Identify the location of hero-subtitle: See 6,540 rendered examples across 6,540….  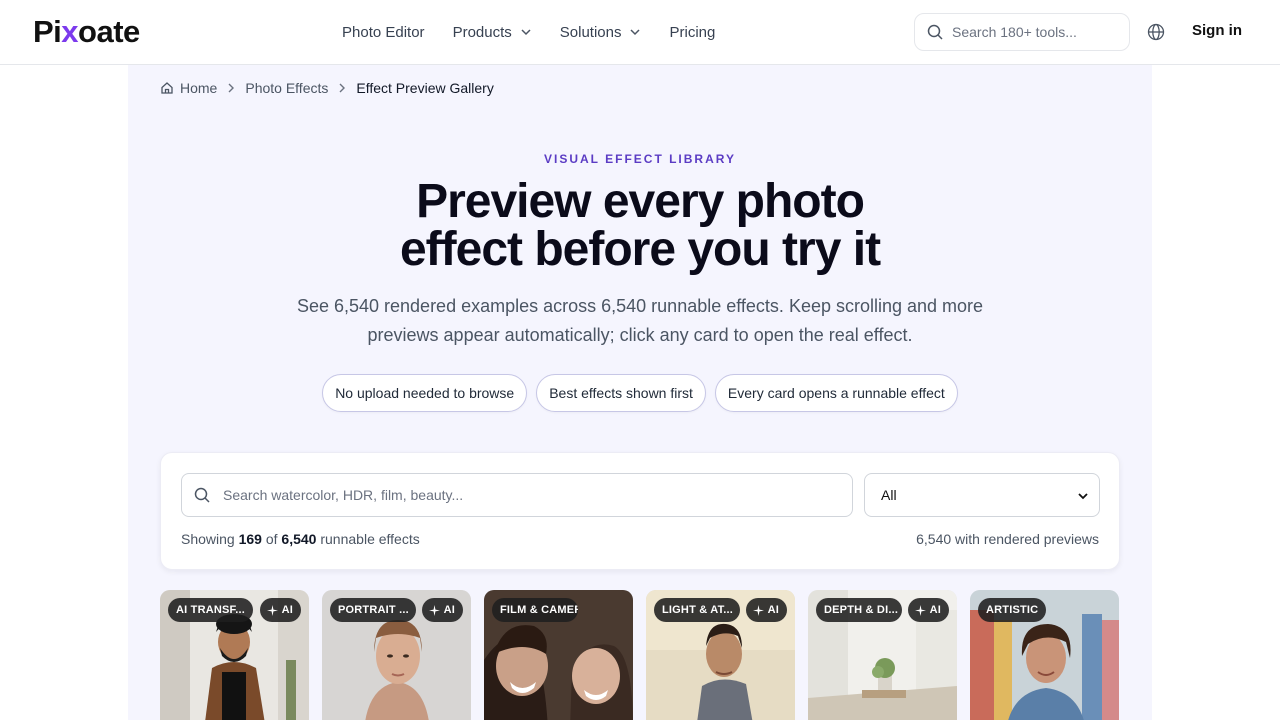
(640, 320).